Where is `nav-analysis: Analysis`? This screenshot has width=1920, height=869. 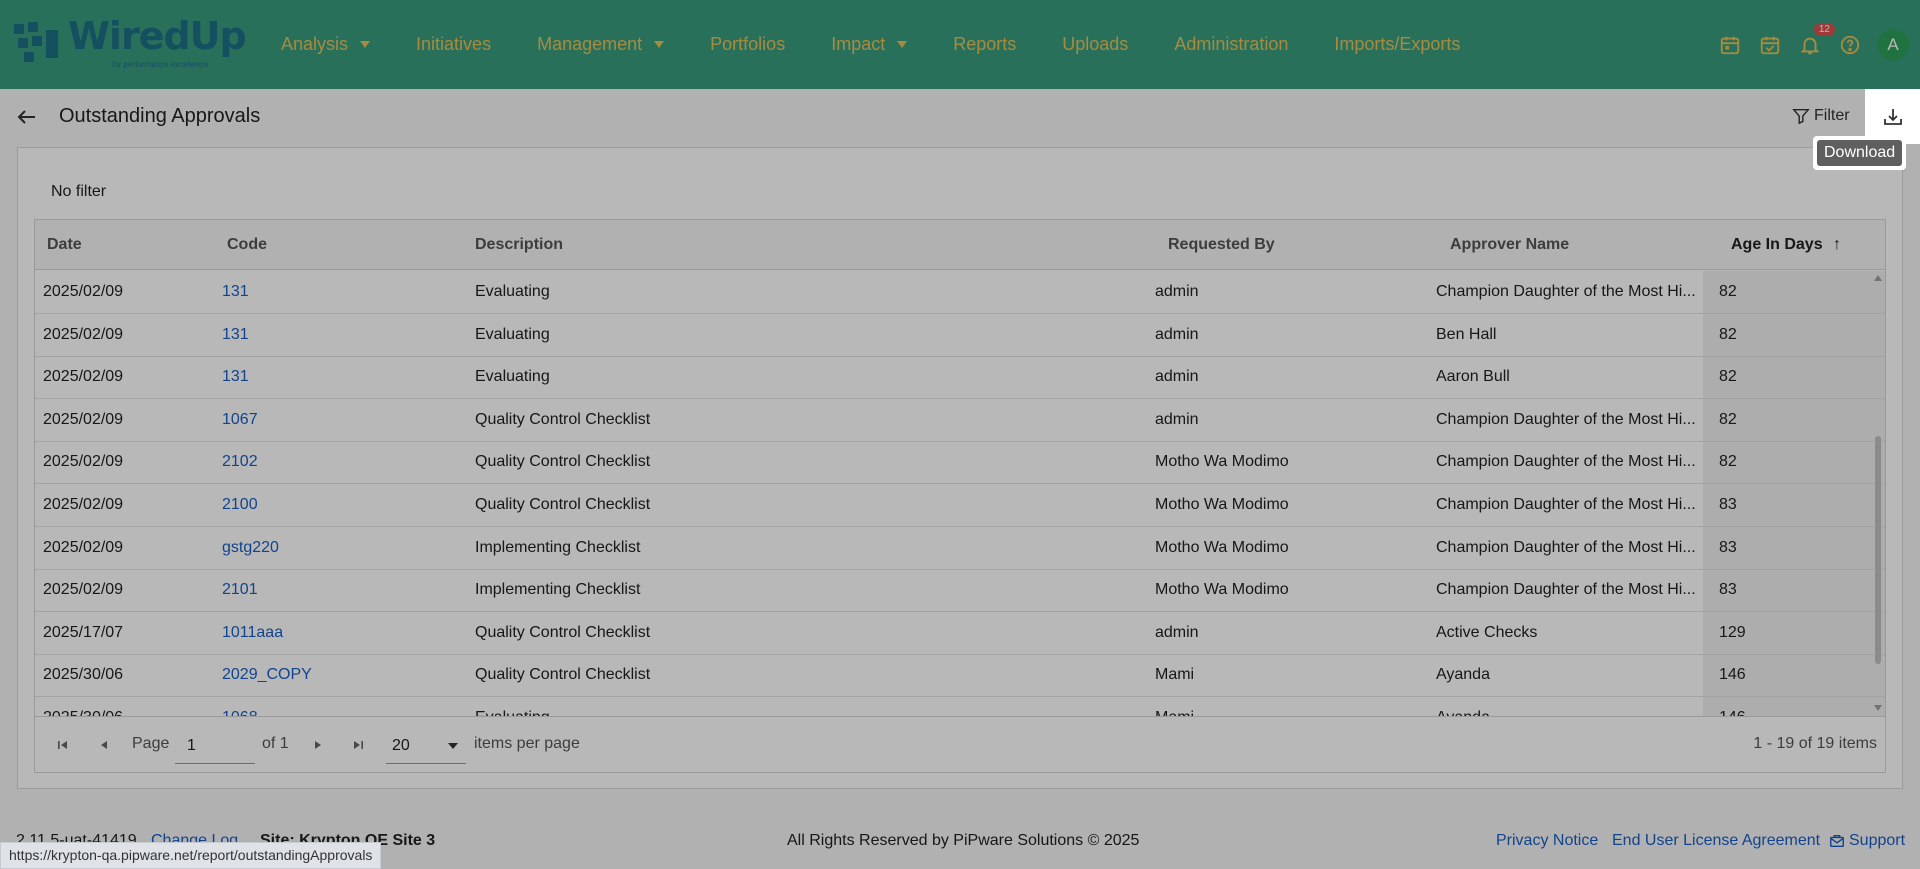 nav-analysis: Analysis is located at coordinates (326, 44).